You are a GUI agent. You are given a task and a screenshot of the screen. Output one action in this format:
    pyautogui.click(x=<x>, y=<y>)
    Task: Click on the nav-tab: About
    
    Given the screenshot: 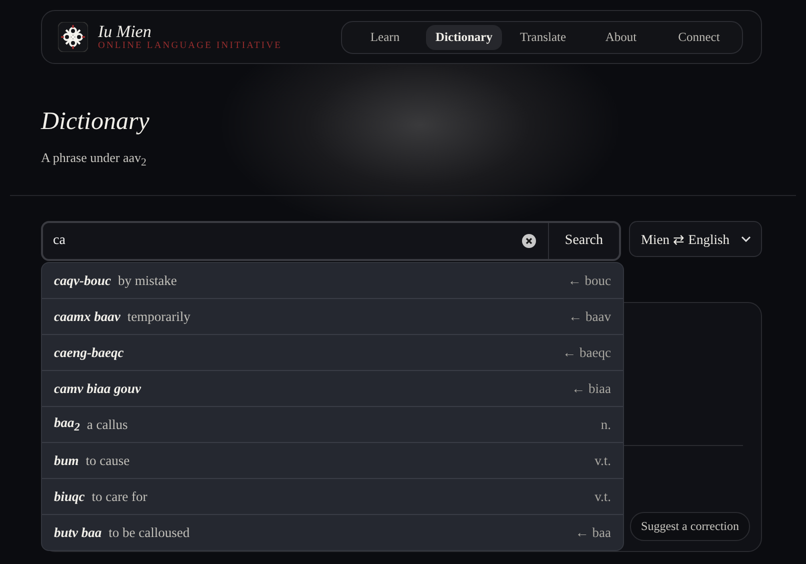 What is the action you would take?
    pyautogui.click(x=621, y=37)
    